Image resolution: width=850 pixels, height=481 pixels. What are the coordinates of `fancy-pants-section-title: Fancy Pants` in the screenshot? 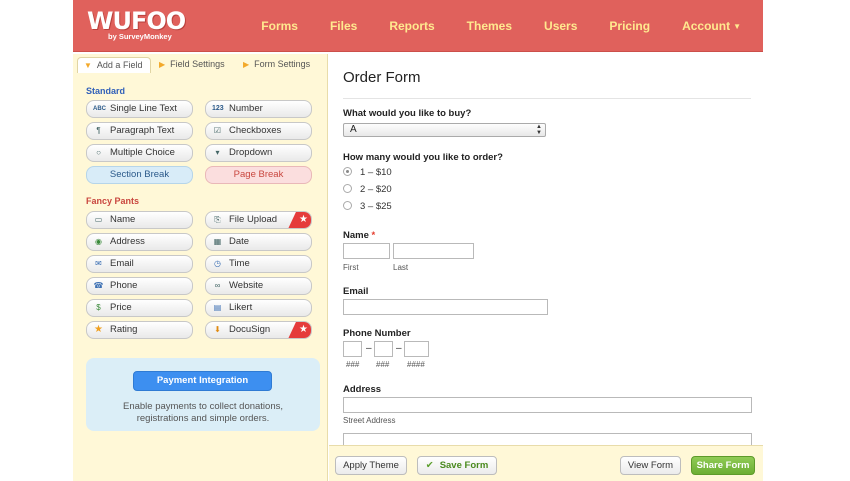 It's located at (113, 201).